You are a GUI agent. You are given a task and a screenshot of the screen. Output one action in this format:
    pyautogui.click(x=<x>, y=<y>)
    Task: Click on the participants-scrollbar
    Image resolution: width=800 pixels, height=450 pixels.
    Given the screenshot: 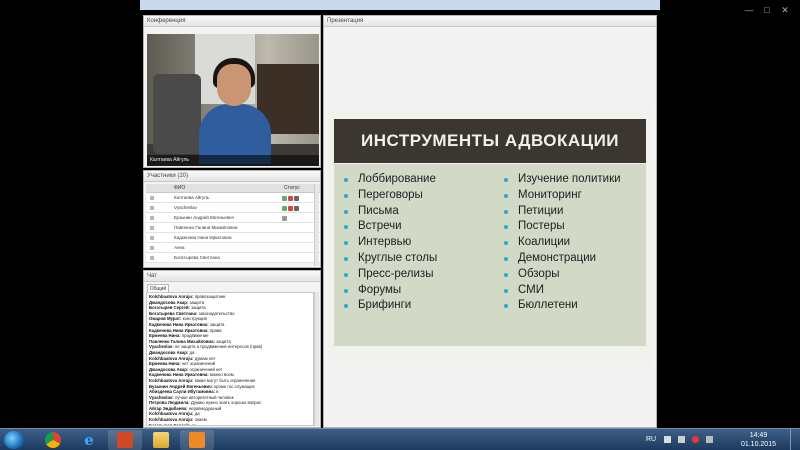 What is the action you would take?
    pyautogui.click(x=316, y=225)
    